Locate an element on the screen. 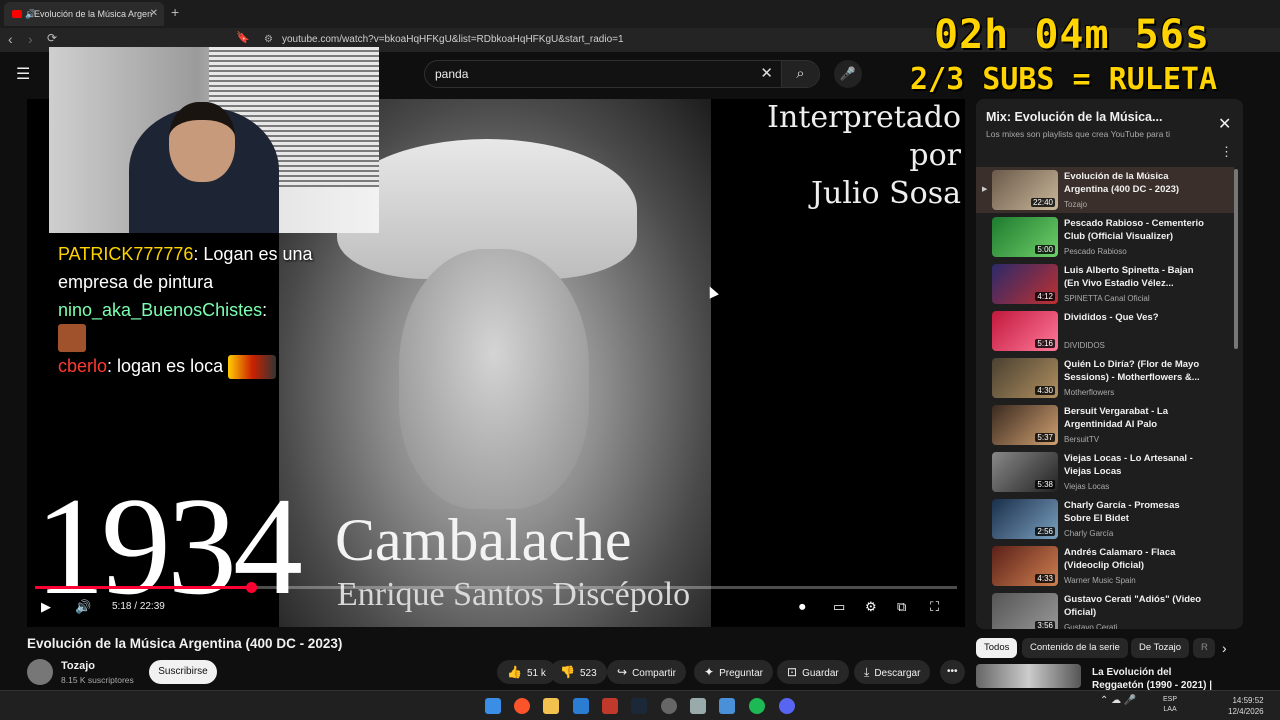 Image resolution: width=1280 pixels, height=720 pixels. close-icon: ✕ is located at coordinates (1224, 124).